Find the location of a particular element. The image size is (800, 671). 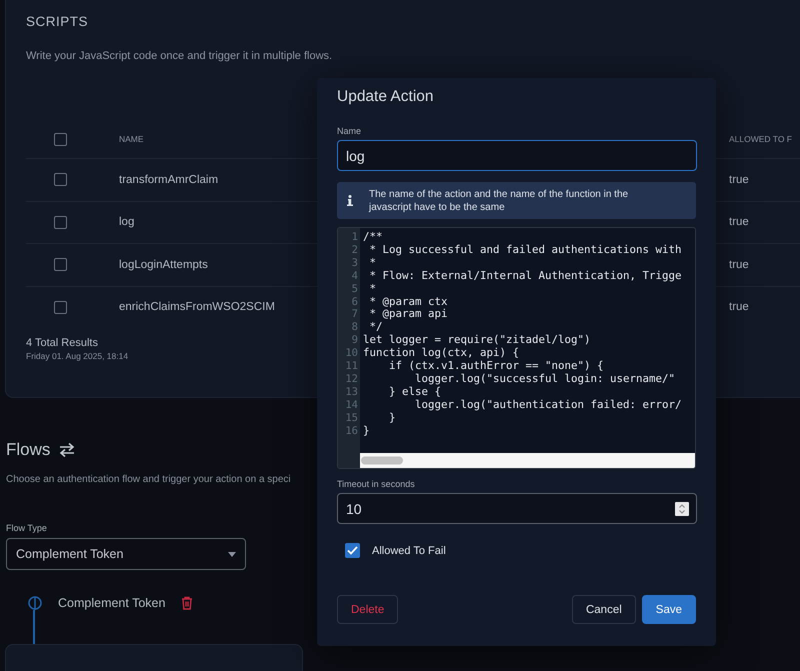

code-line: */ is located at coordinates (376, 327).